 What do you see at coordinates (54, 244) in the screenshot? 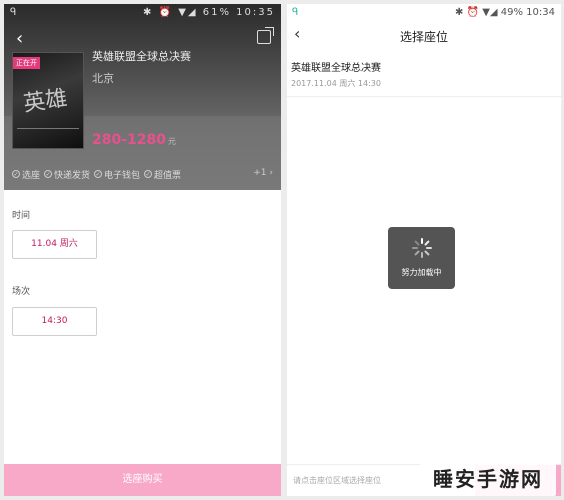
I see `date-option-button: 11.04 周六` at bounding box center [54, 244].